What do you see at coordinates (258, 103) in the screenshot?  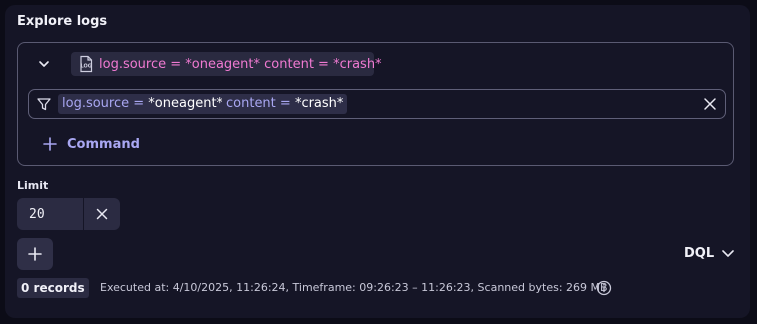 I see `filter-token-key: content =` at bounding box center [258, 103].